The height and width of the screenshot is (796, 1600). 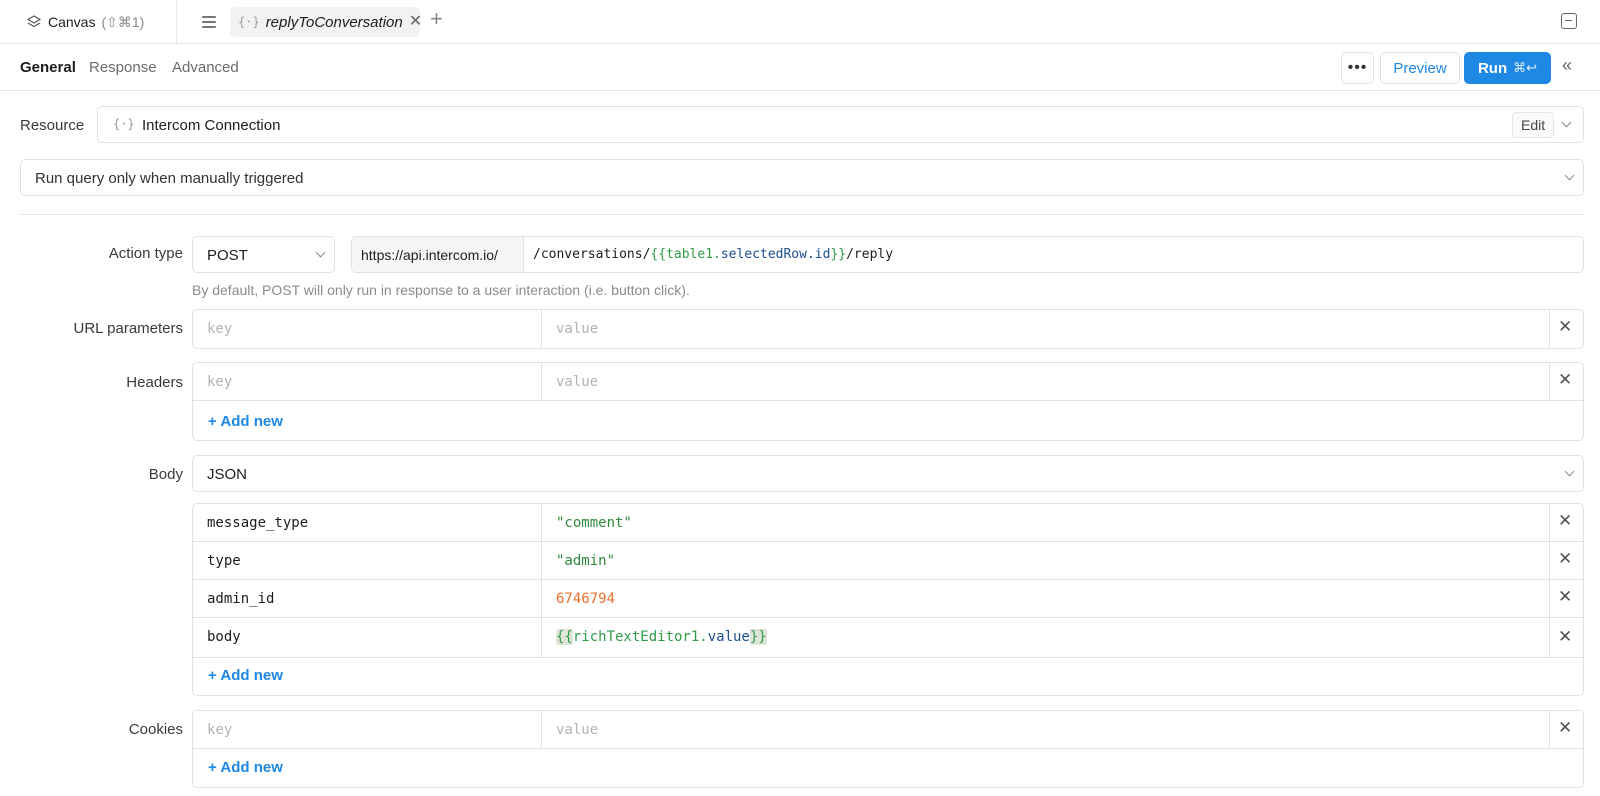 I want to click on action-type-label: Action type, so click(x=145, y=253).